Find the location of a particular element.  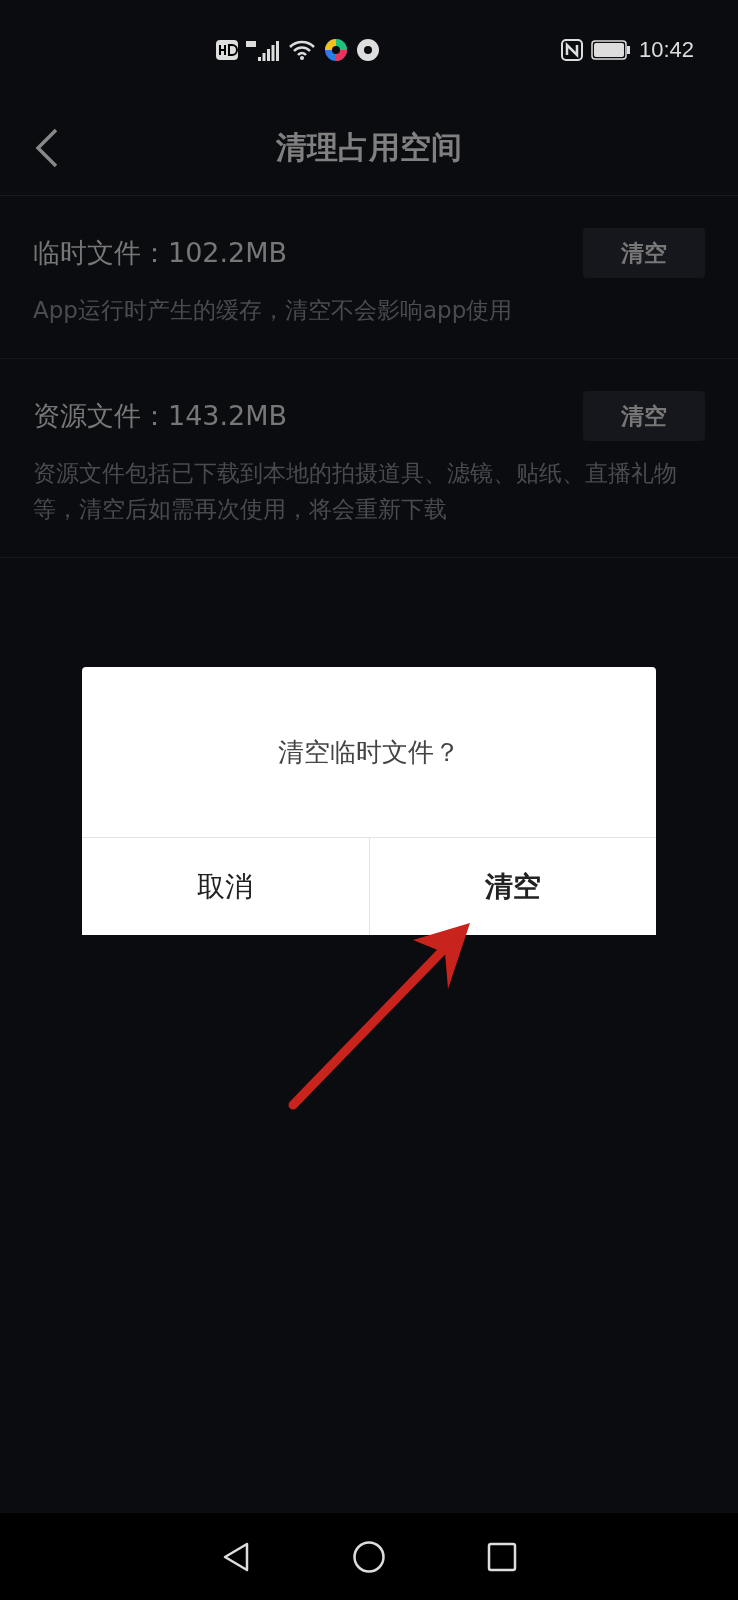

back-icon is located at coordinates (47, 148).